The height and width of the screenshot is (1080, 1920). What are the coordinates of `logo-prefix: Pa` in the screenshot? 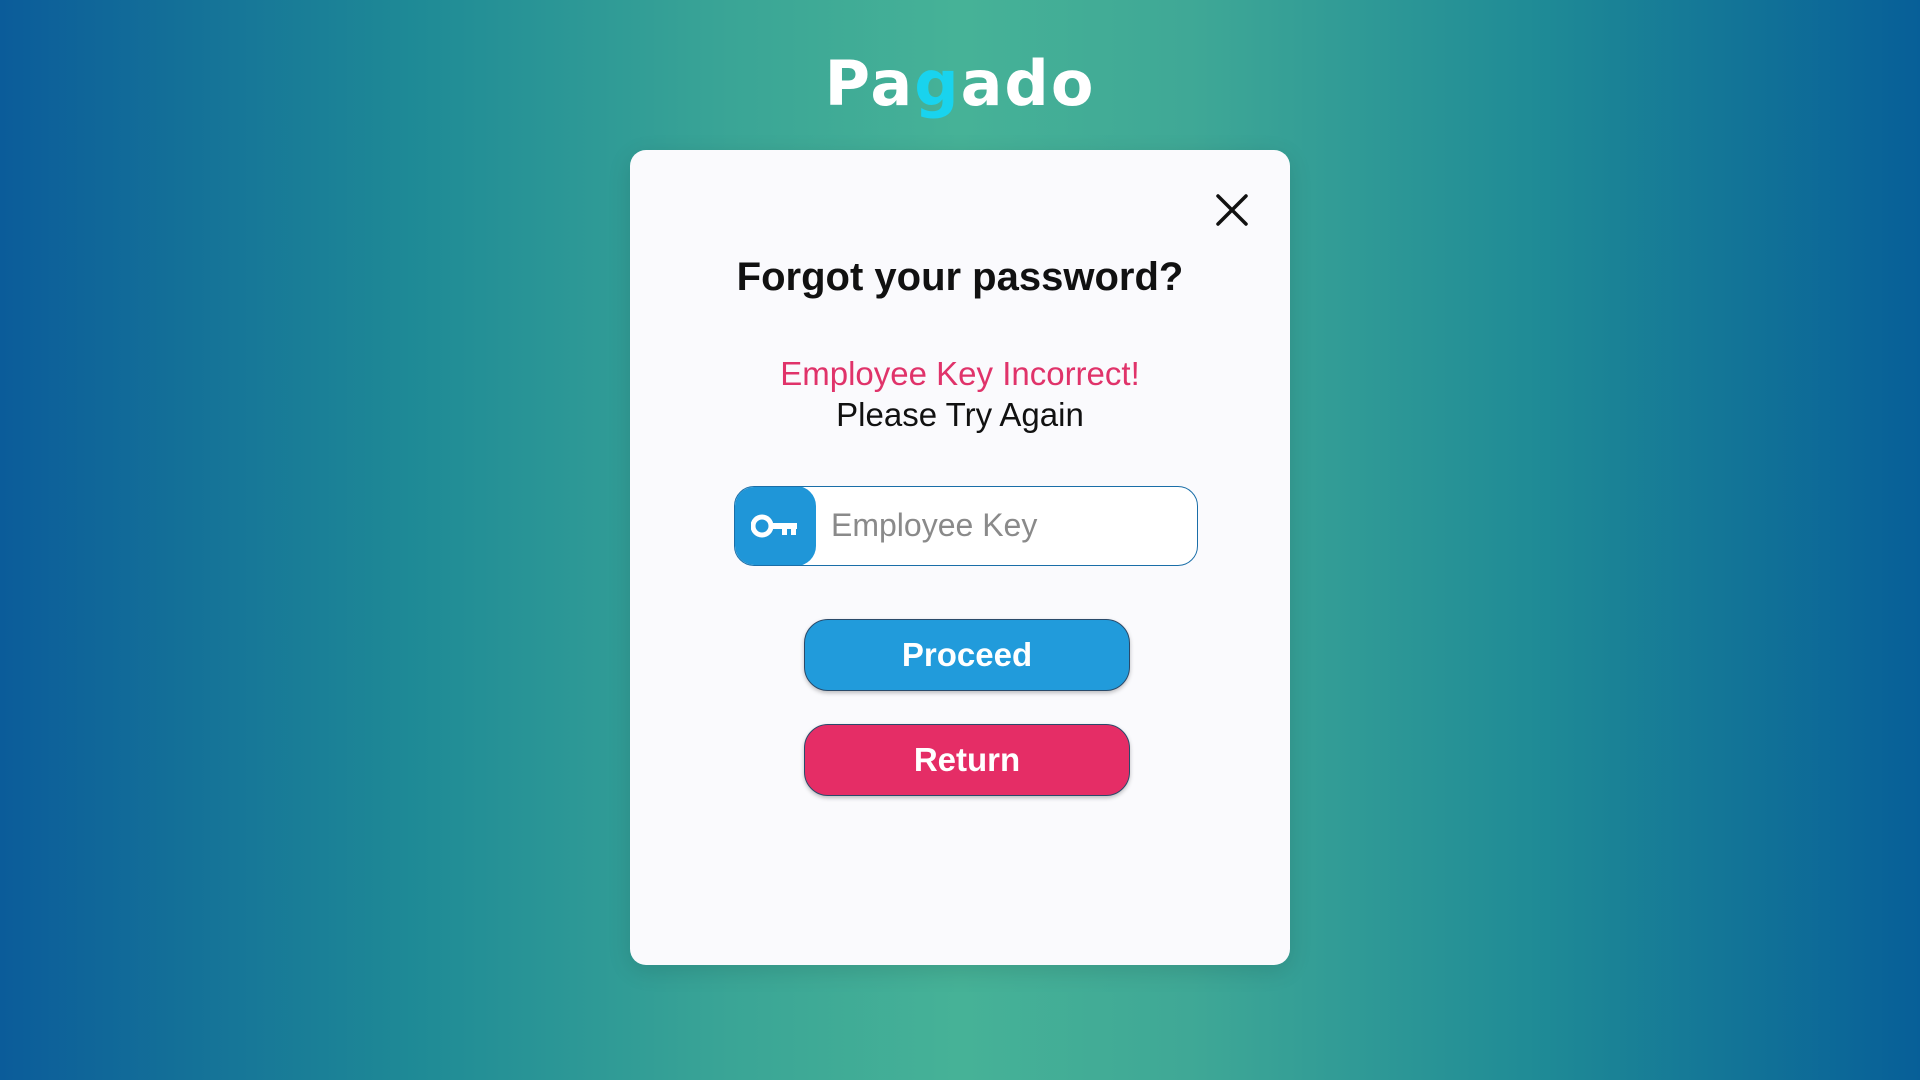 It's located at (869, 83).